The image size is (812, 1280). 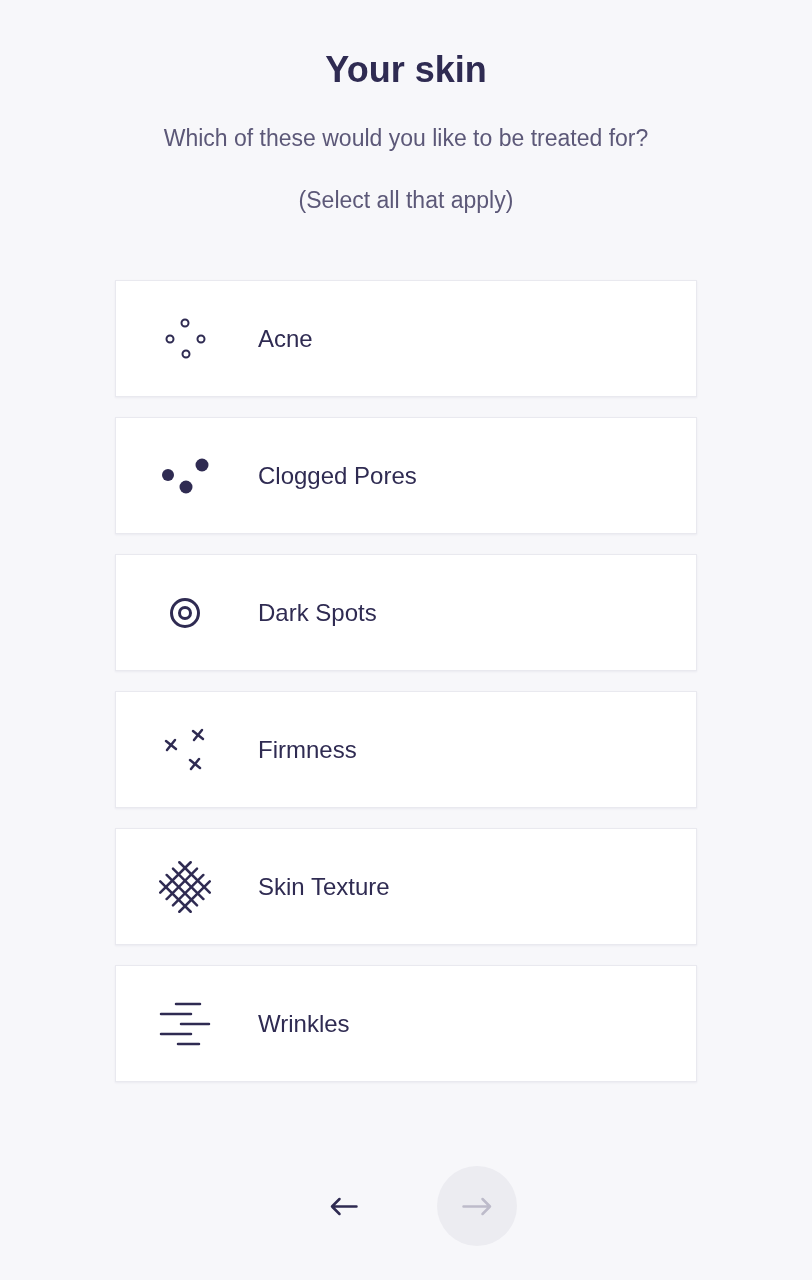 I want to click on lattice-icon, so click(x=185, y=886).